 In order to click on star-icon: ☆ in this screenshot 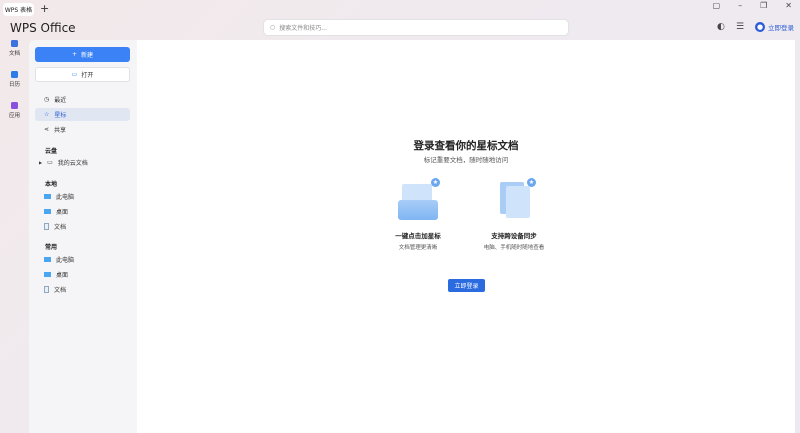, I will do `click(47, 114)`.